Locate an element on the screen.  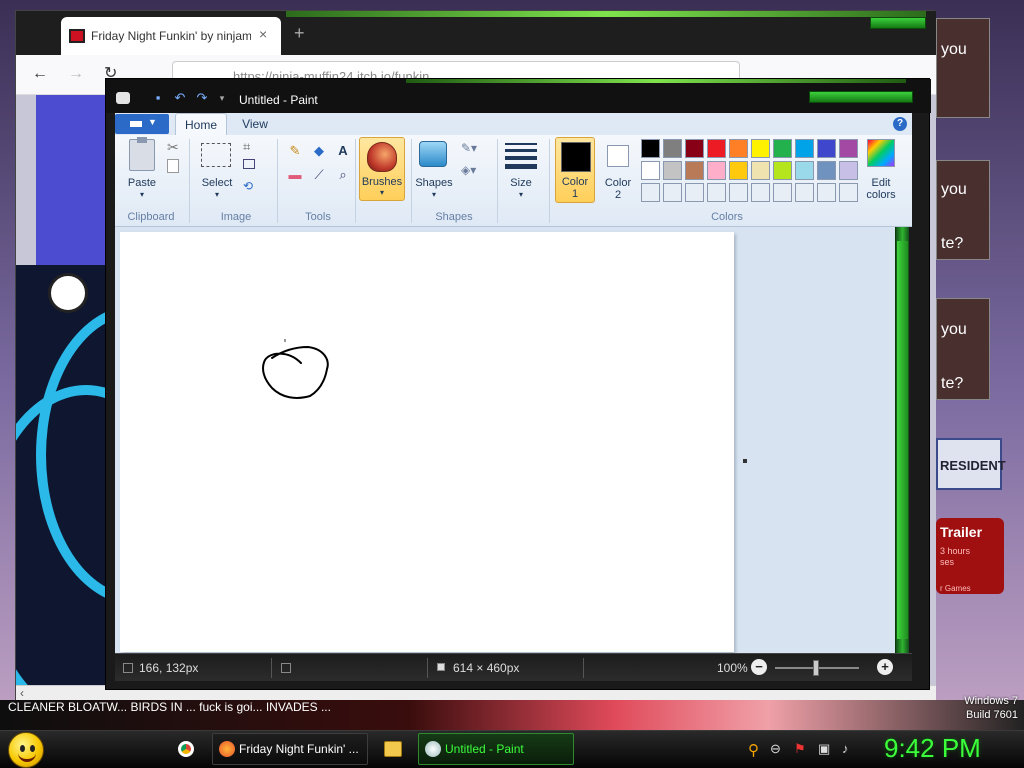
side-ad-2: you te? is located at coordinates (963, 210).